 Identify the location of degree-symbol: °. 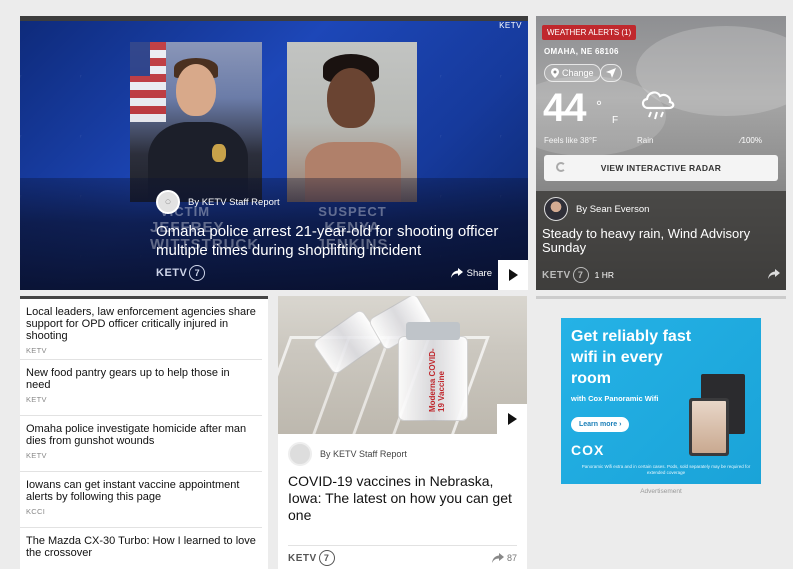
(599, 106).